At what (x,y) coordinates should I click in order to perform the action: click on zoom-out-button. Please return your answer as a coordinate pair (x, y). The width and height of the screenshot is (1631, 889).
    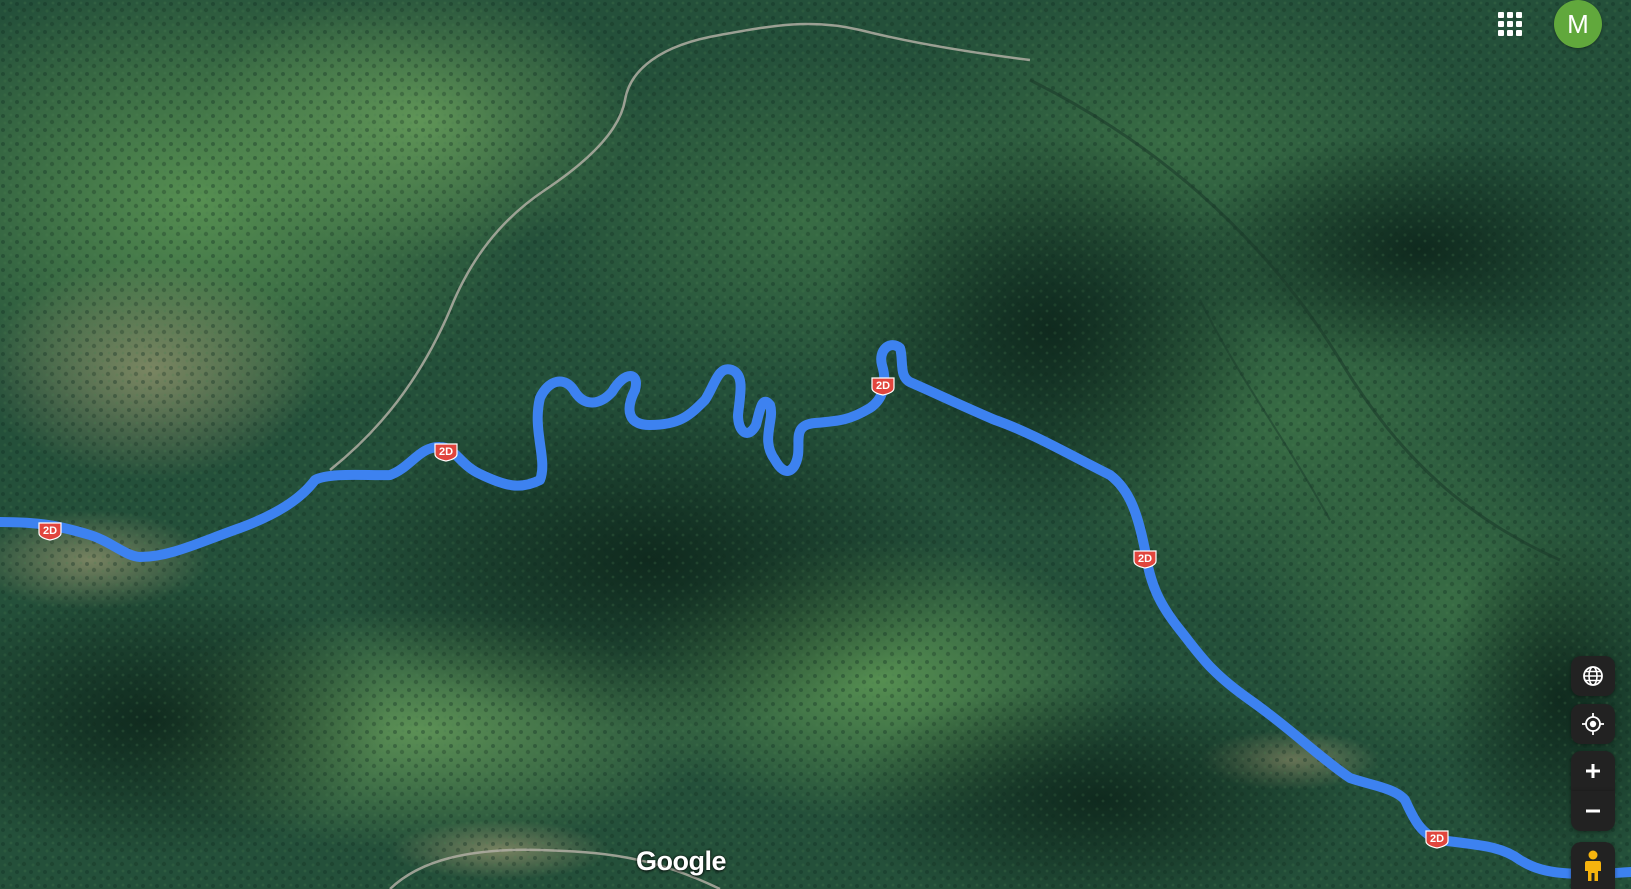
    Looking at the image, I should click on (1593, 811).